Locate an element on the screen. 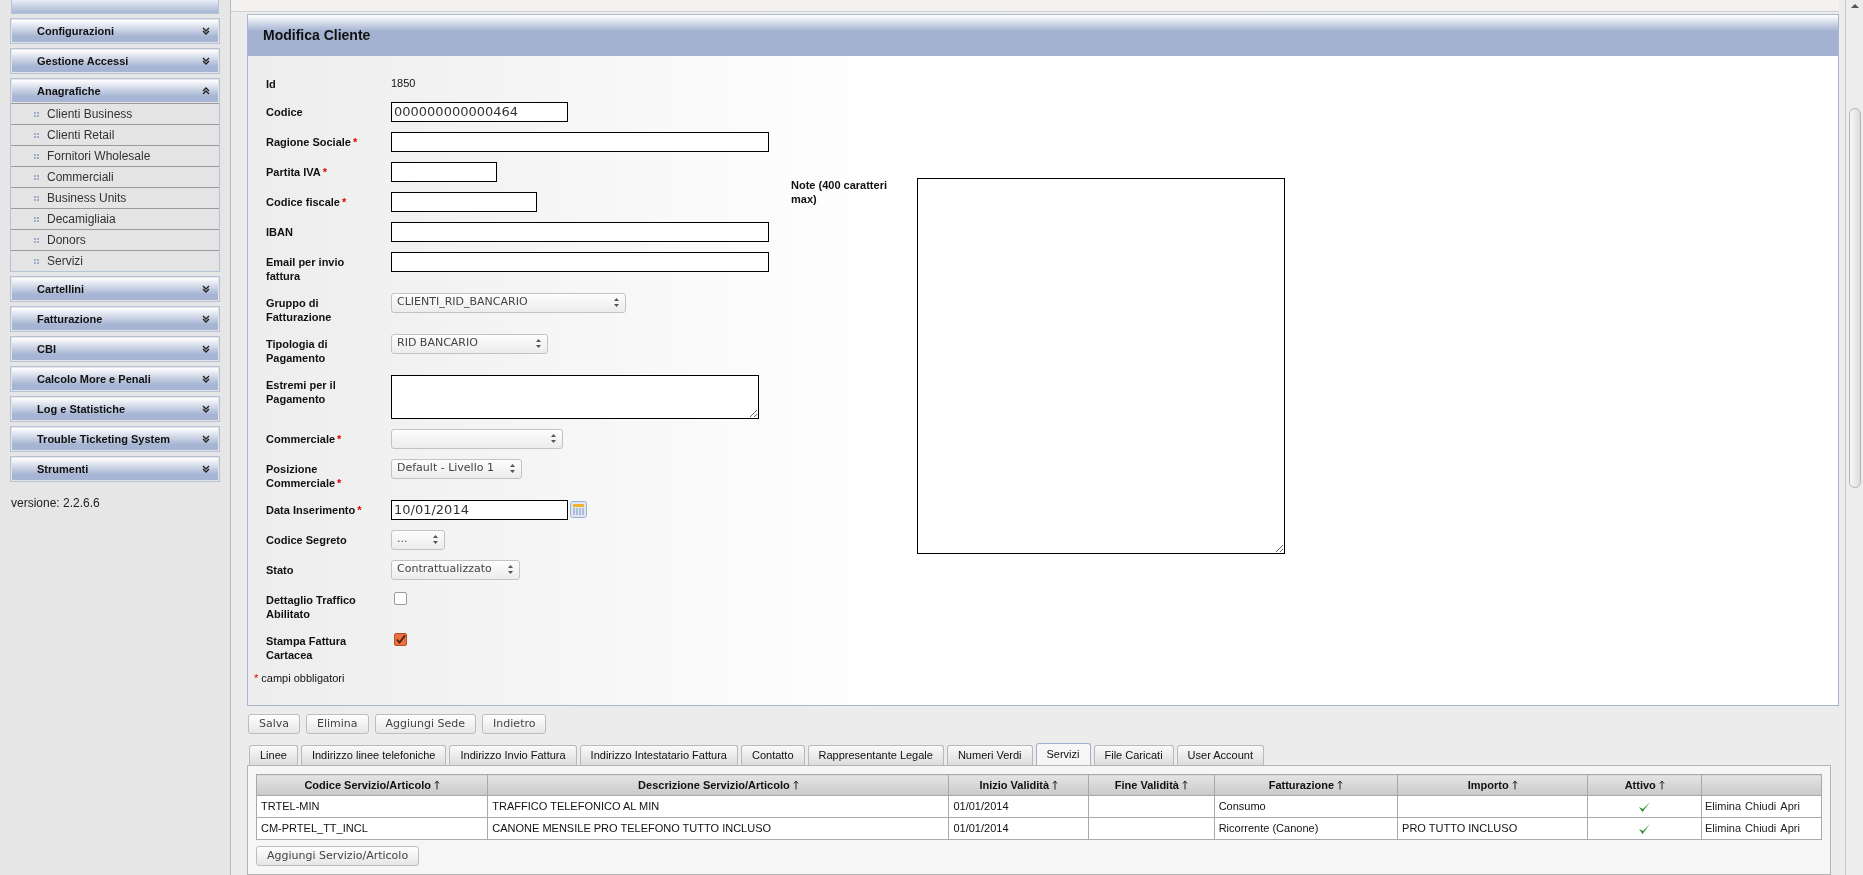 The image size is (1863, 875). field-label: Codice fiscale * is located at coordinates (307, 201).